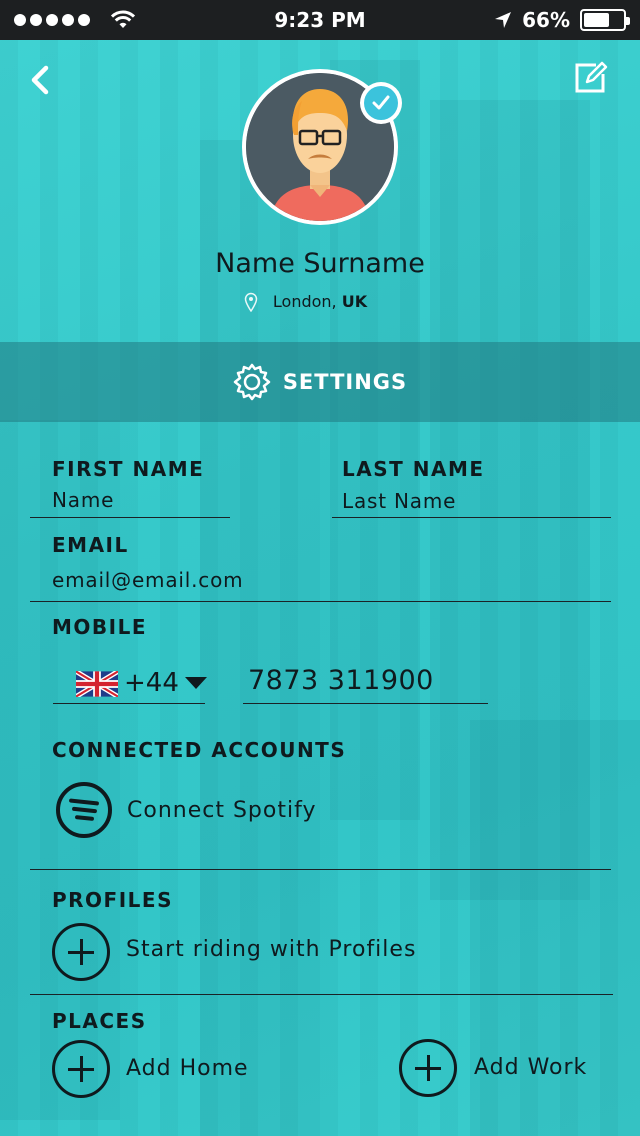  What do you see at coordinates (546, 20) in the screenshot?
I see `battery-percent: 66%` at bounding box center [546, 20].